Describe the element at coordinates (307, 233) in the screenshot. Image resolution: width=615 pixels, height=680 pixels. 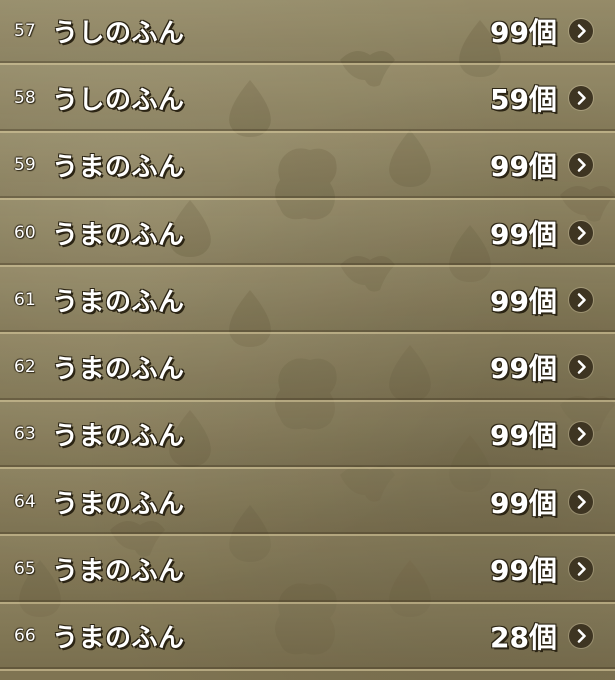
I see `item-row: 60 うまのふん 99個` at that location.